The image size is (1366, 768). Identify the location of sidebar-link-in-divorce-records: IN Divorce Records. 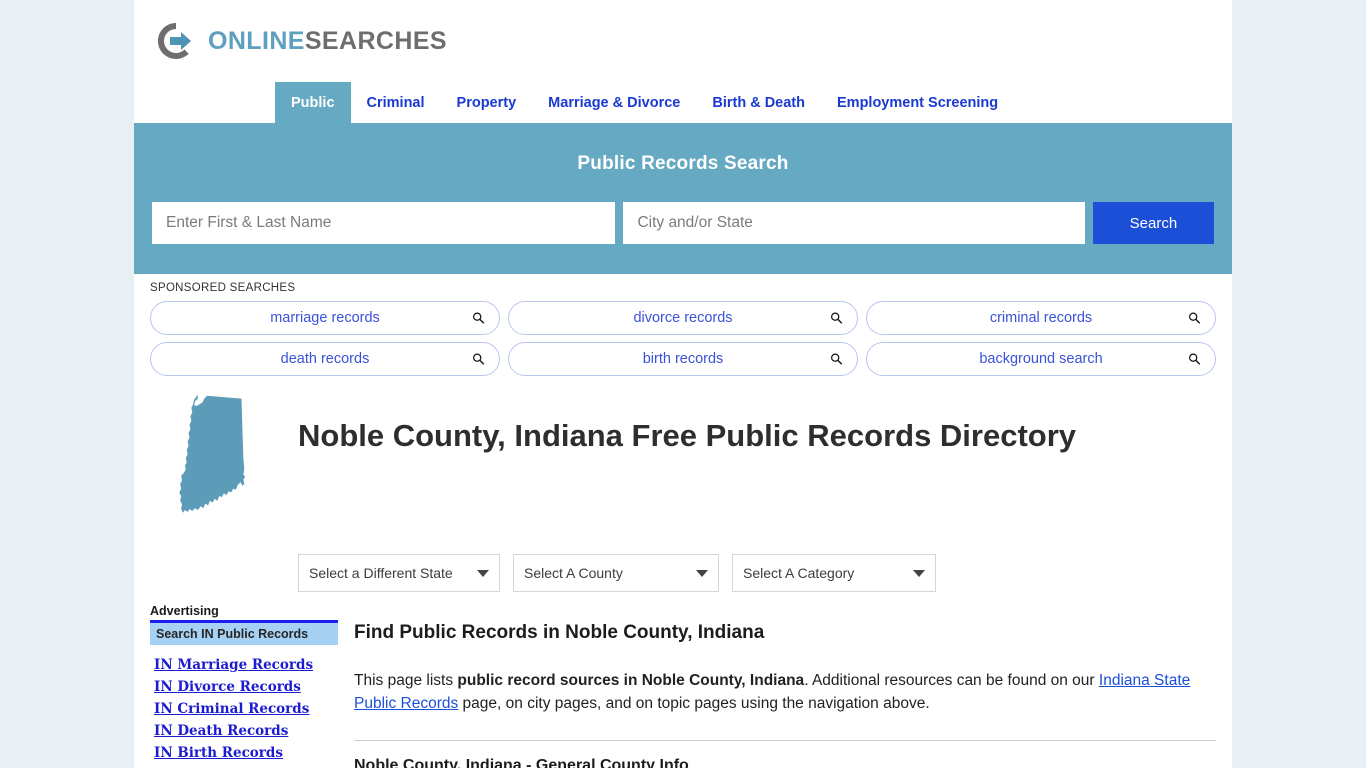
(246, 687).